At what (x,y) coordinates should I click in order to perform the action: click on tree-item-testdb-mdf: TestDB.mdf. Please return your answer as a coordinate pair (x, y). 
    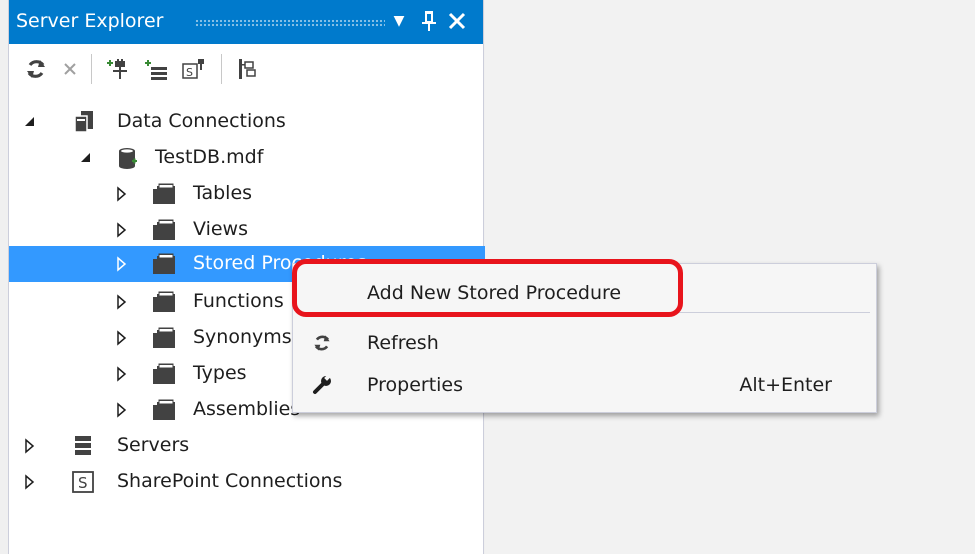
    Looking at the image, I should click on (247, 158).